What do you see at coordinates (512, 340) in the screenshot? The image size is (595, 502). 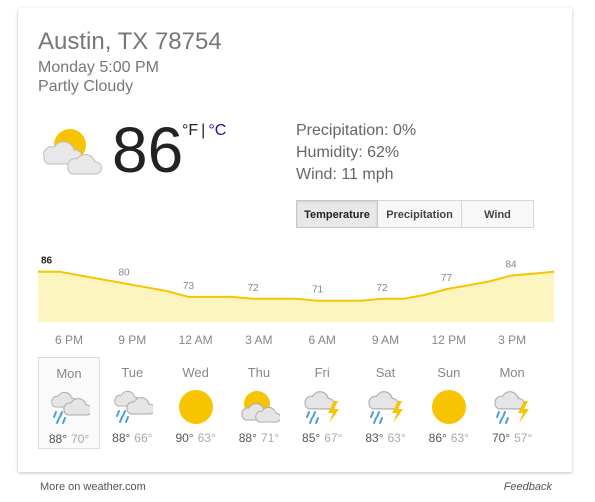 I see `hour-label: 3 PM` at bounding box center [512, 340].